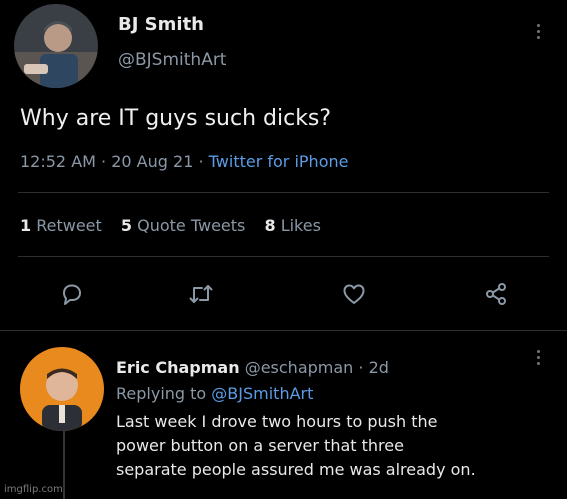  Describe the element at coordinates (496, 294) in the screenshot. I see `share-icon` at that location.